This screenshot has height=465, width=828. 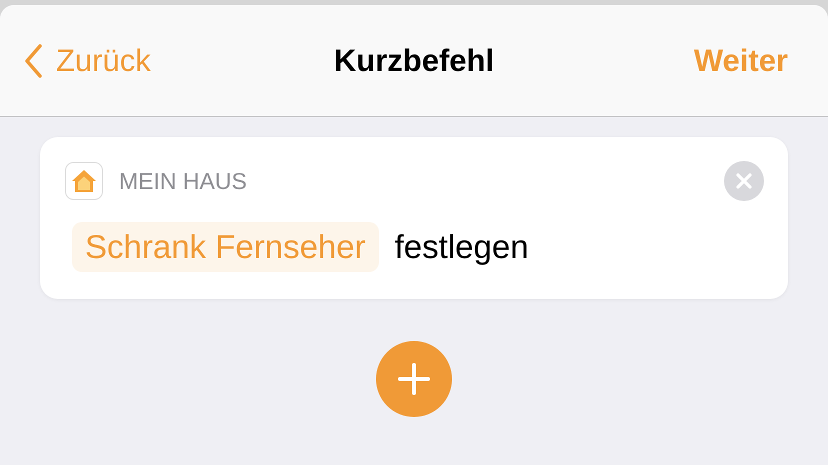 I want to click on plus-icon, so click(x=414, y=379).